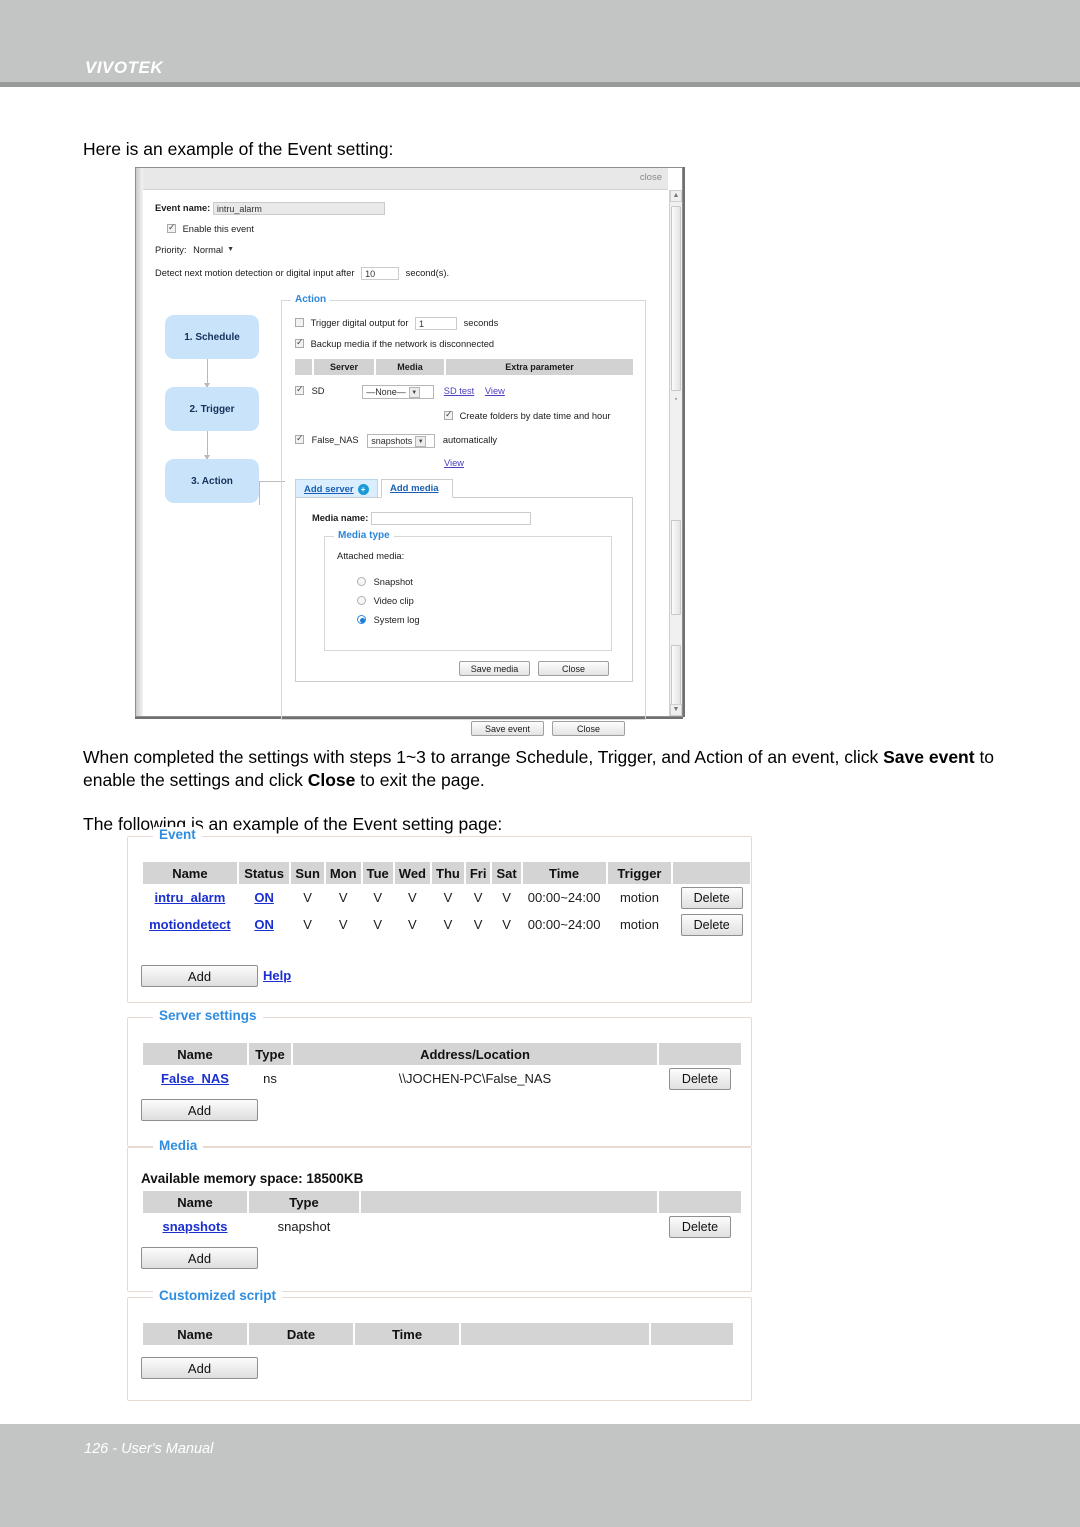  I want to click on scrollbar-thumb, so click(676, 298).